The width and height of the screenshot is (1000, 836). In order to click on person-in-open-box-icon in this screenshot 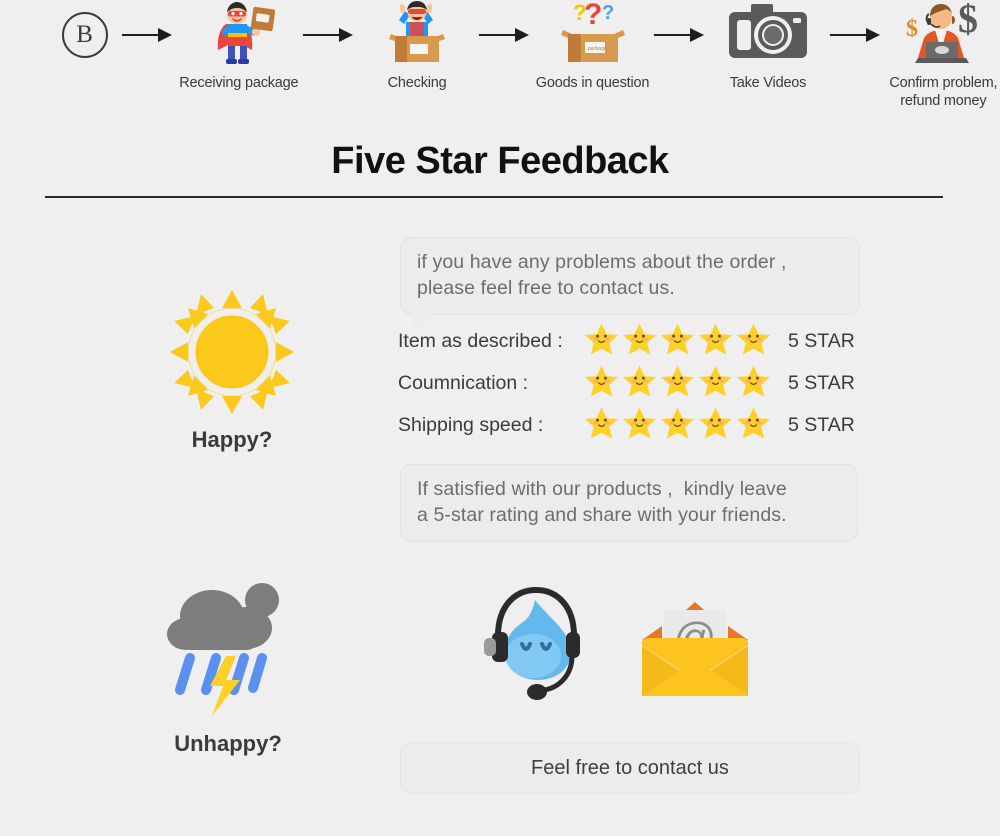, I will do `click(417, 35)`.